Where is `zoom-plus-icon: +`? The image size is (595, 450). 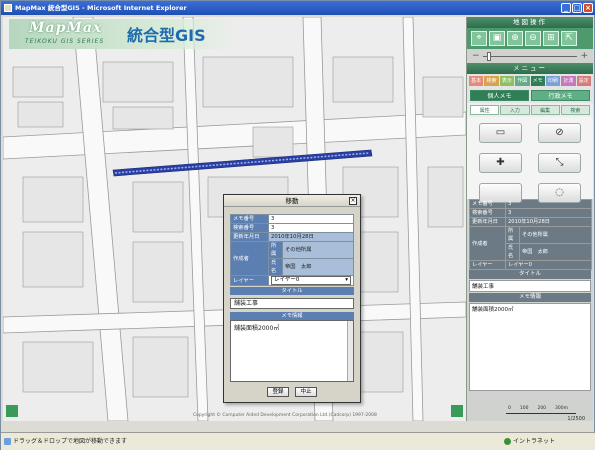 zoom-plus-icon: + is located at coordinates (584, 56).